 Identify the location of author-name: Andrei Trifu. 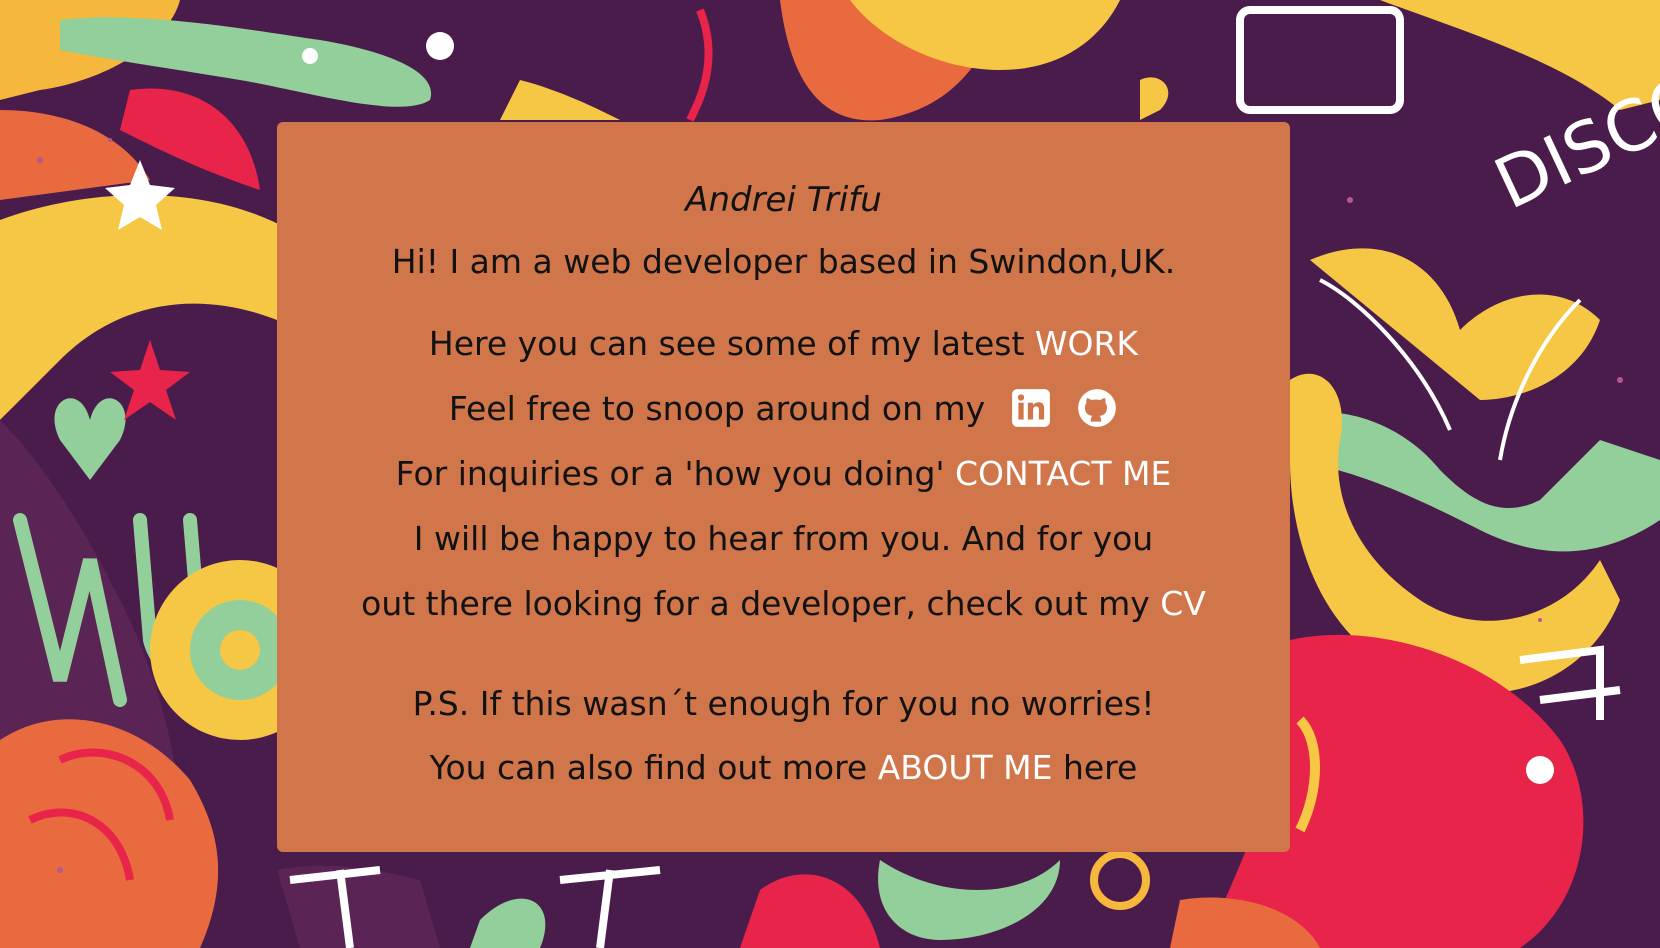
(783, 200).